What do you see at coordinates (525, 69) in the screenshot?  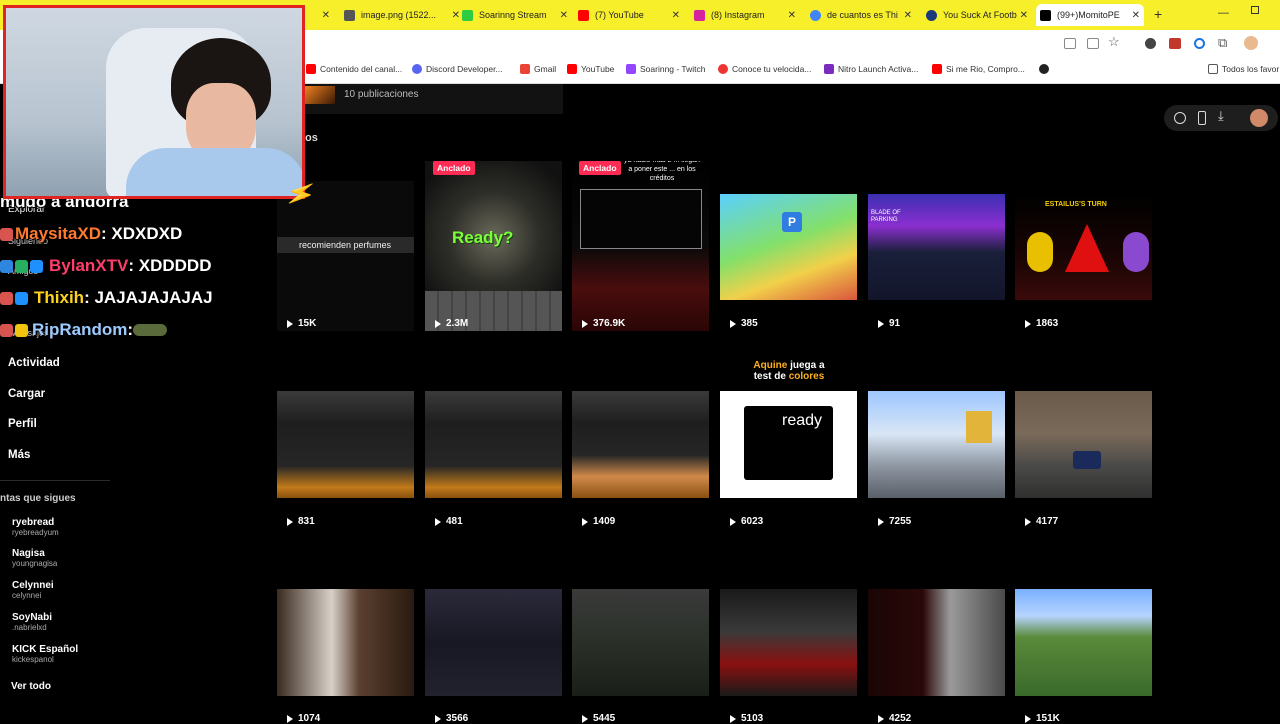 I see `gmail-icon` at bounding box center [525, 69].